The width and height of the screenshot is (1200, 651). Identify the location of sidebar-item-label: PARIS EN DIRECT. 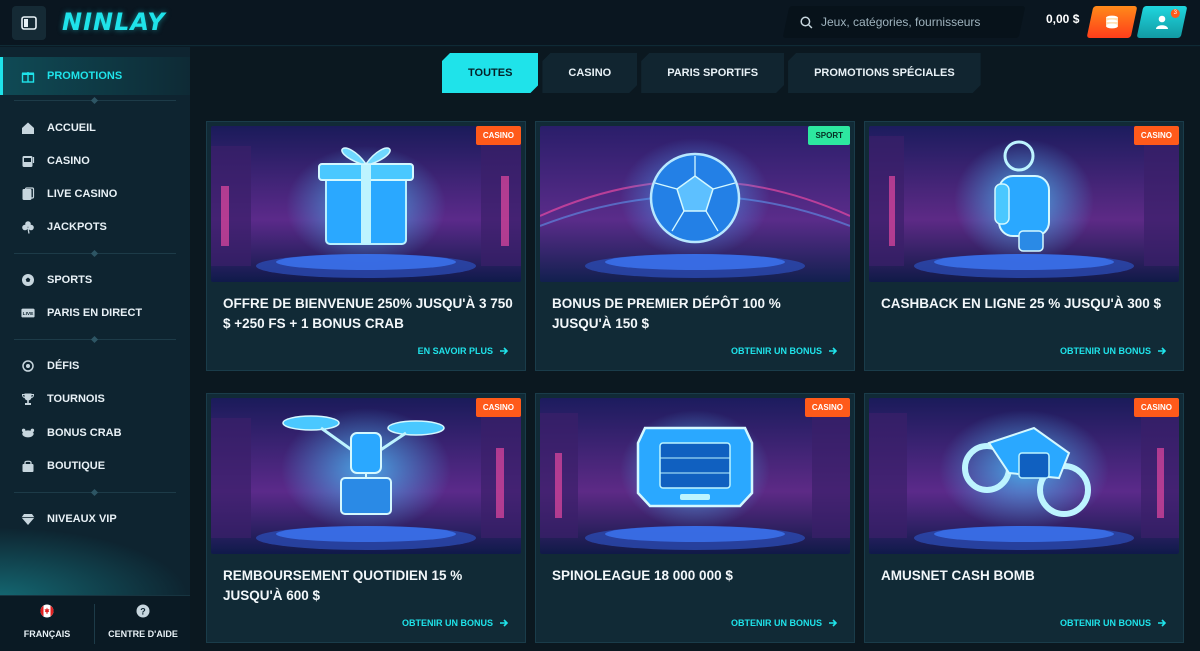
(95, 313).